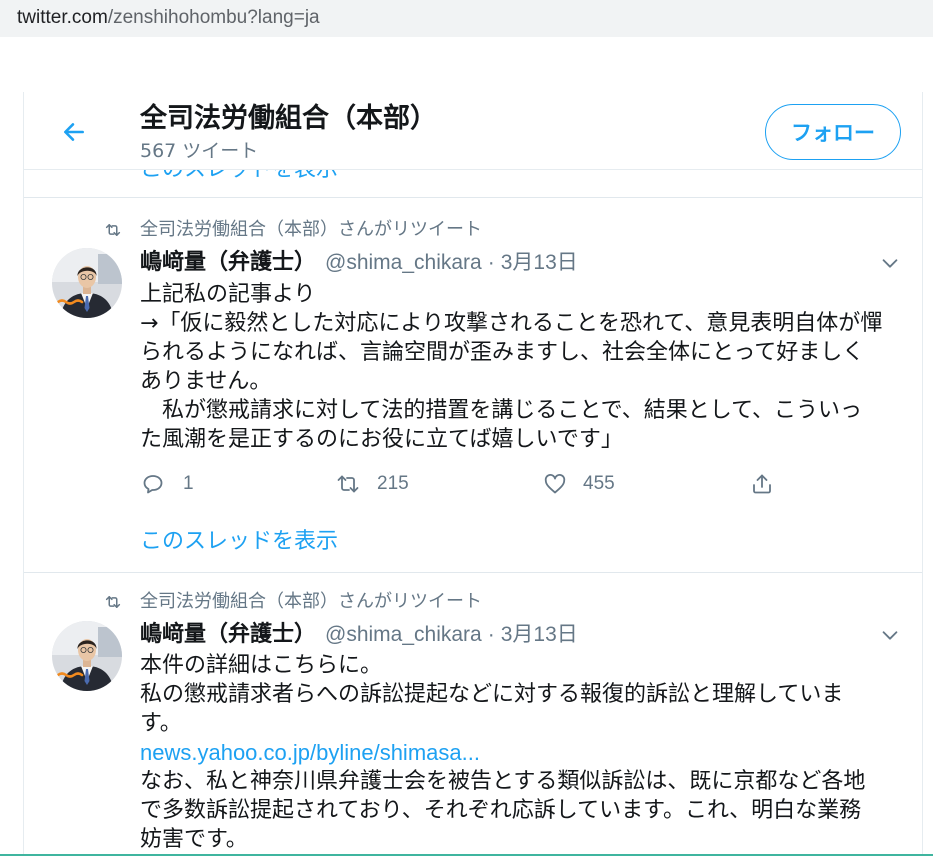 The height and width of the screenshot is (856, 933). I want to click on retweet-button, so click(348, 484).